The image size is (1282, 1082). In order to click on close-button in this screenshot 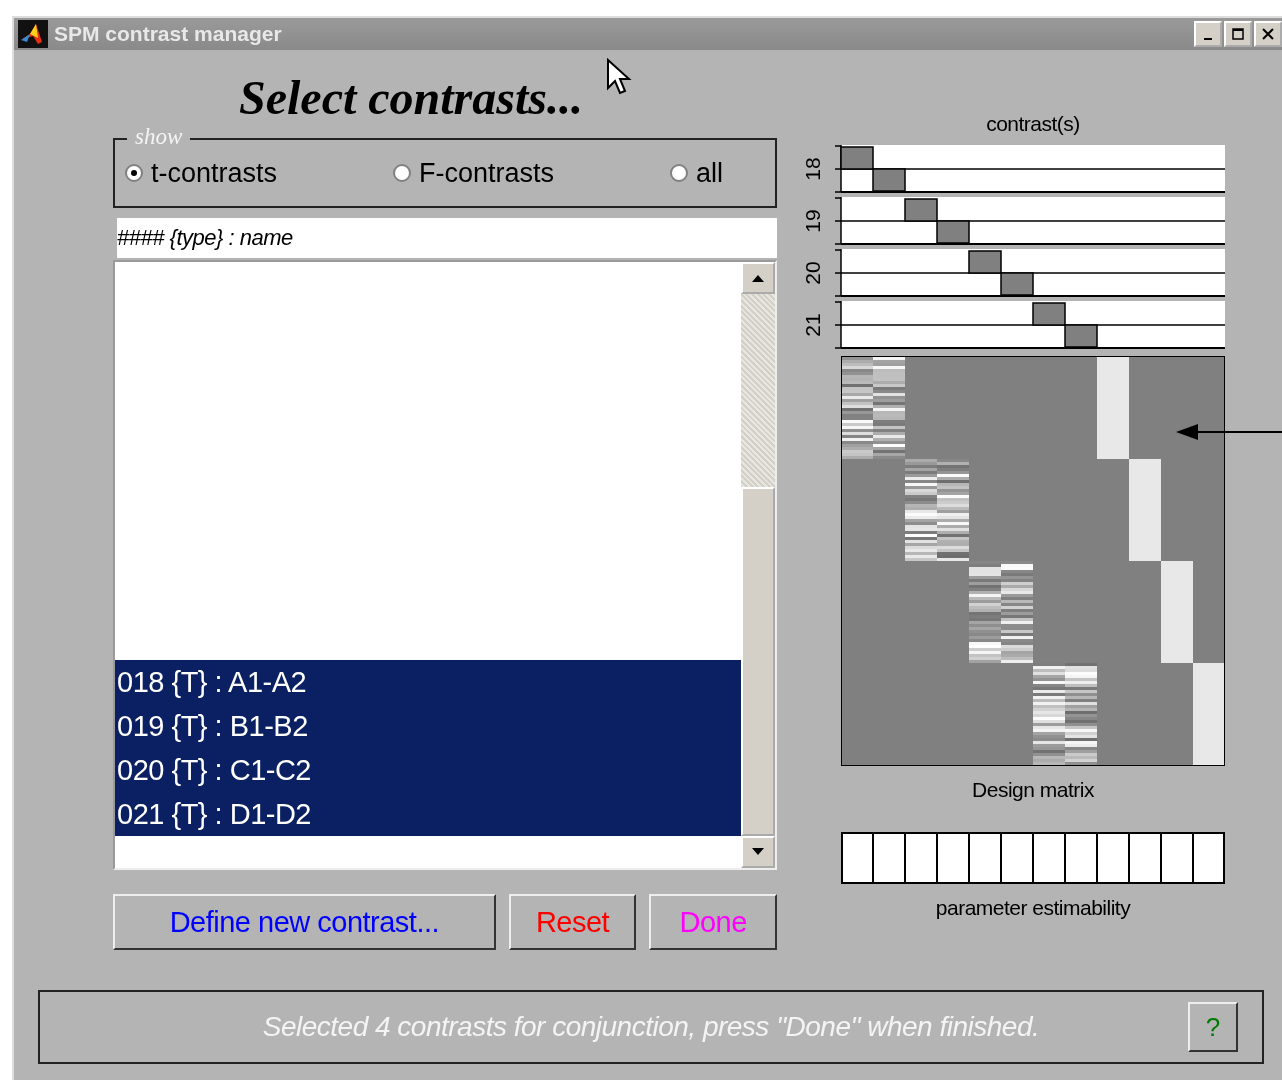, I will do `click(1268, 34)`.